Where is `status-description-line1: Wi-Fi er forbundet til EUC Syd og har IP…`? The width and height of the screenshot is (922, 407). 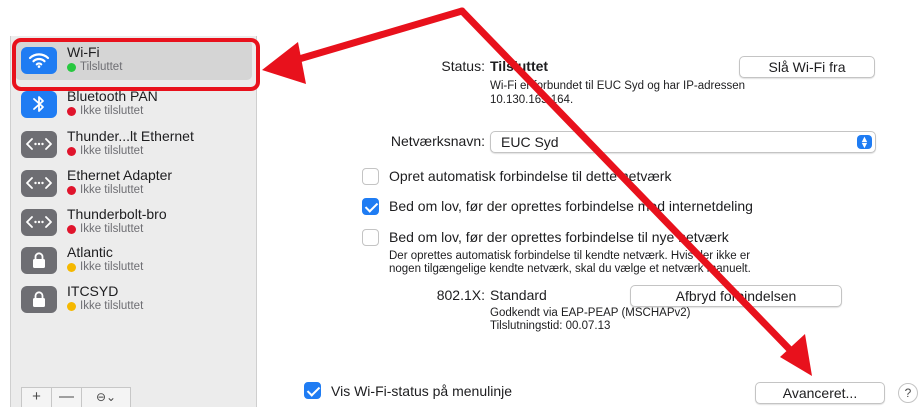 status-description-line1: Wi-Fi er forbundet til EUC Syd og har IP… is located at coordinates (618, 86).